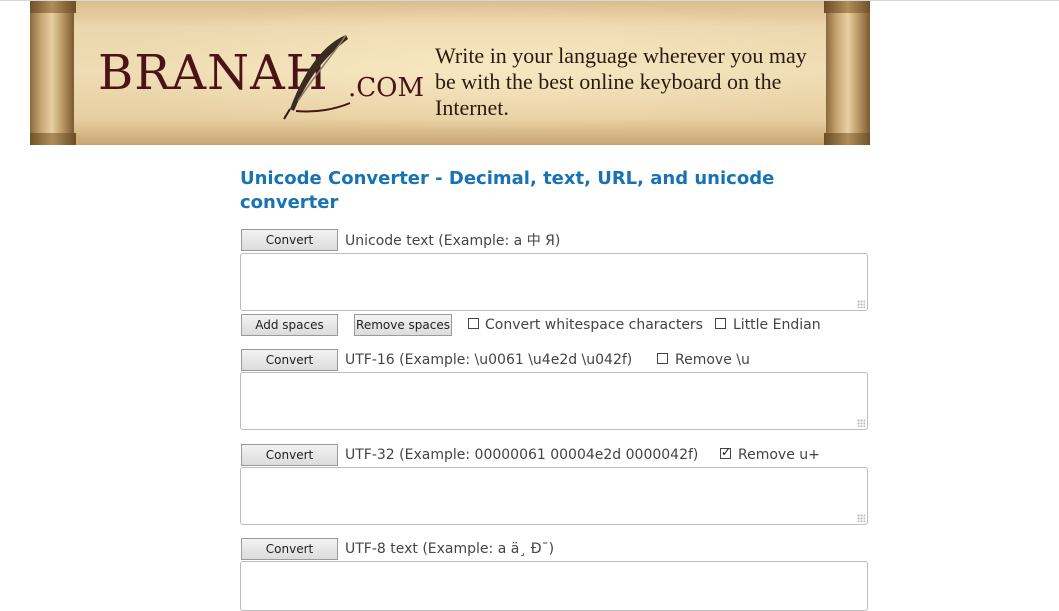 Image resolution: width=1059 pixels, height=611 pixels. Describe the element at coordinates (289, 549) in the screenshot. I see `convert-utf8-button: Convert` at that location.